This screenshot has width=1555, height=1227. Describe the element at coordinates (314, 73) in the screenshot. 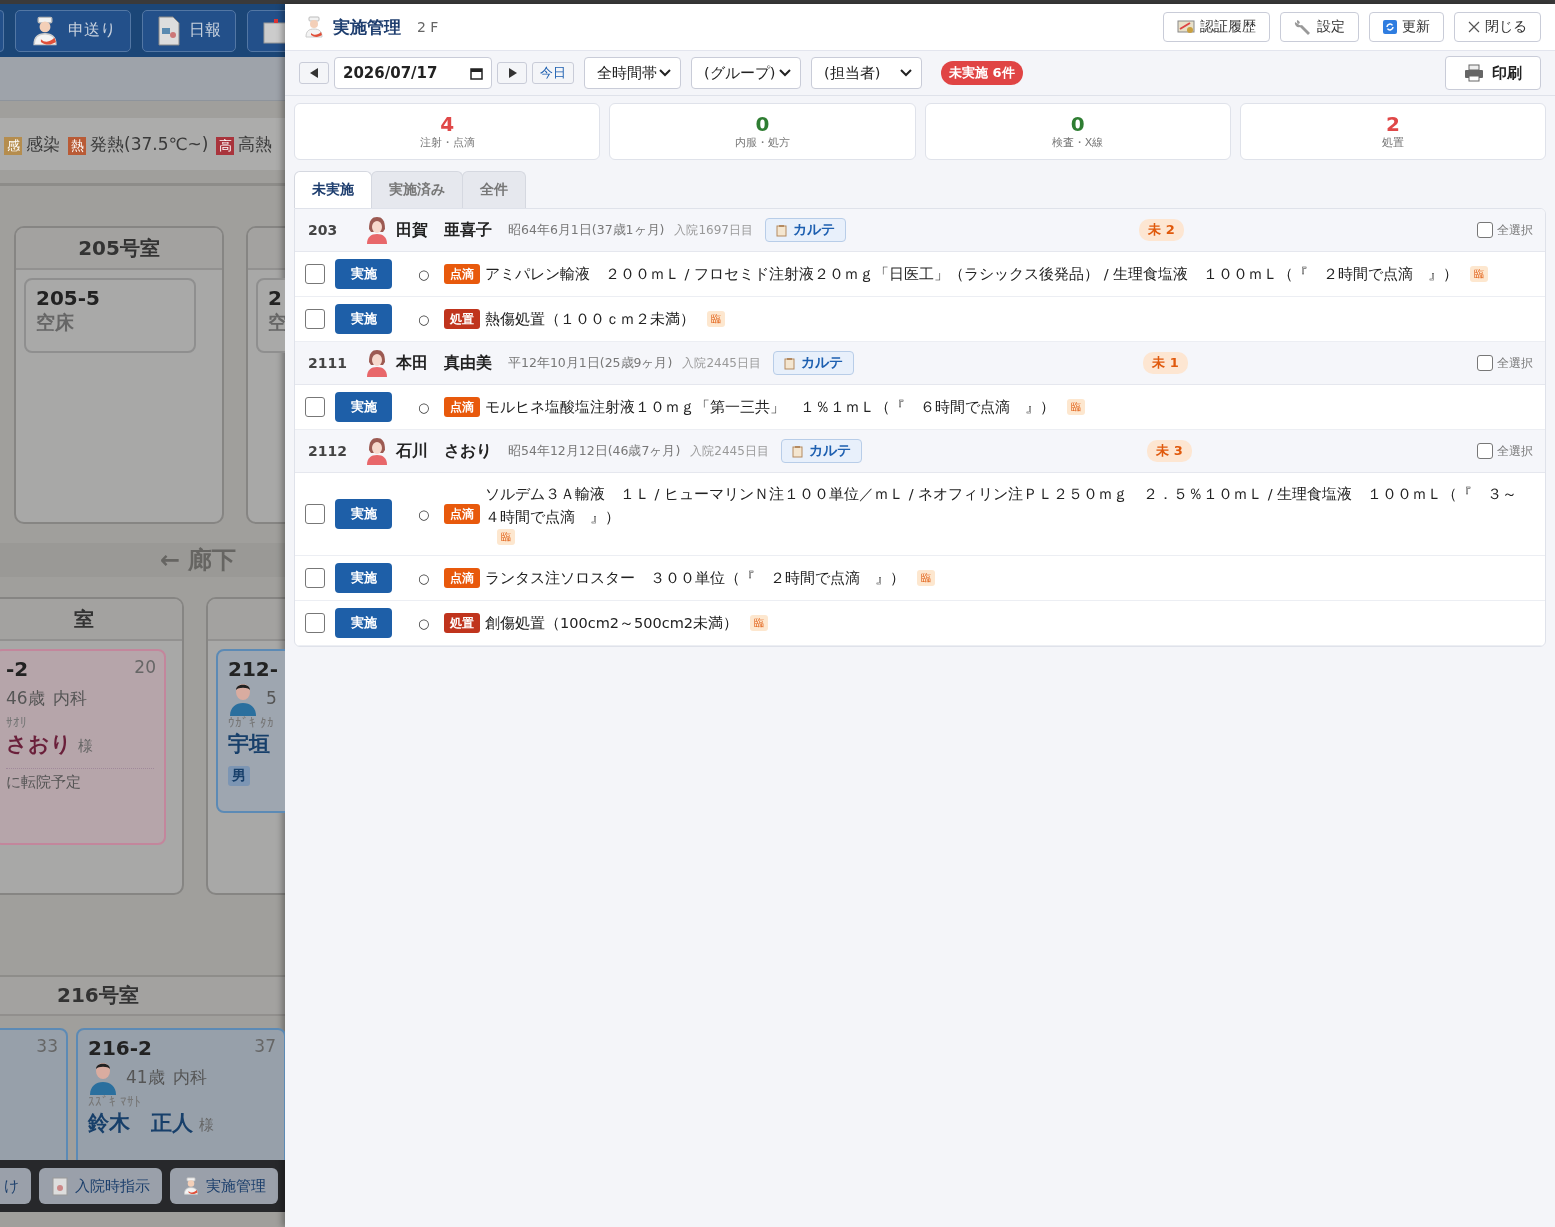

I see `previous-day-button` at that location.